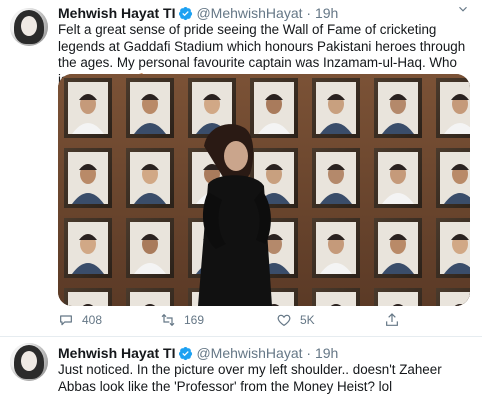 This screenshot has height=401, width=482. I want to click on like-button: 5K, so click(295, 320).